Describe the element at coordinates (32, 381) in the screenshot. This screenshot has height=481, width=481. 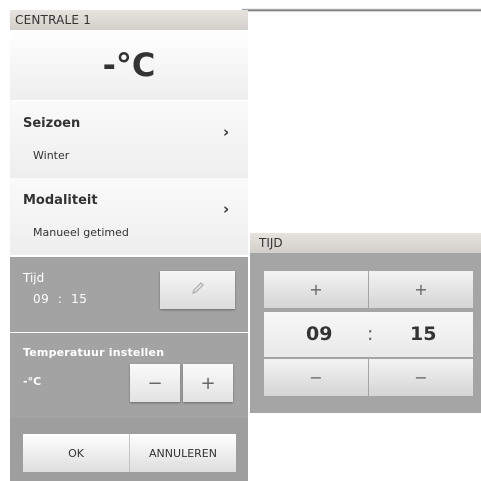
I see `temperature-setting-value: -°C` at that location.